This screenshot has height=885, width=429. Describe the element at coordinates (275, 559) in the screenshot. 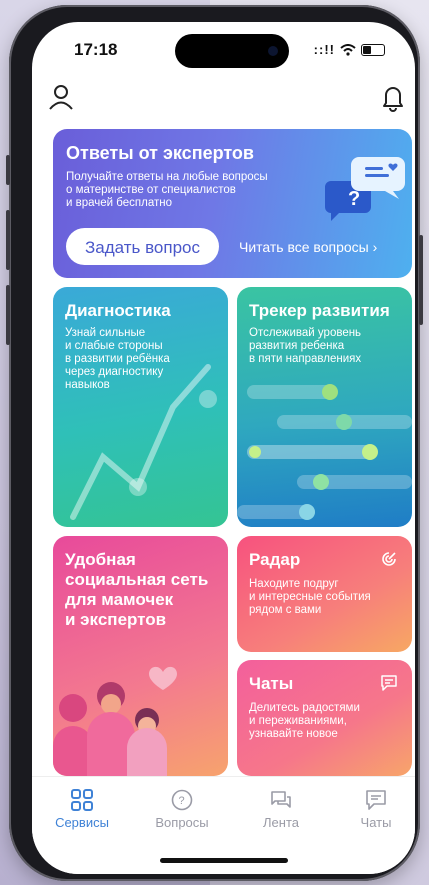

I see `radar-title: Радар` at that location.